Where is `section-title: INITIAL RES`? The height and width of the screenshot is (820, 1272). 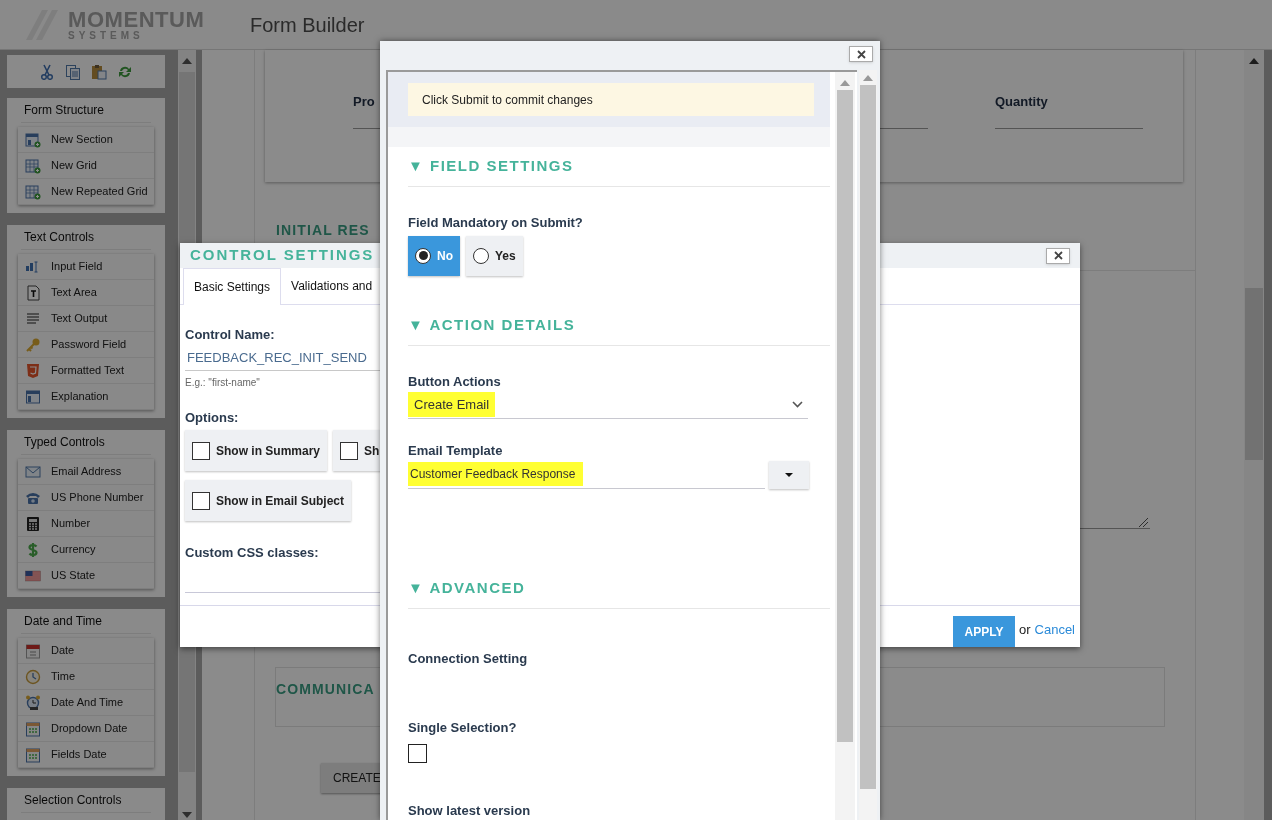 section-title: INITIAL RES is located at coordinates (323, 230).